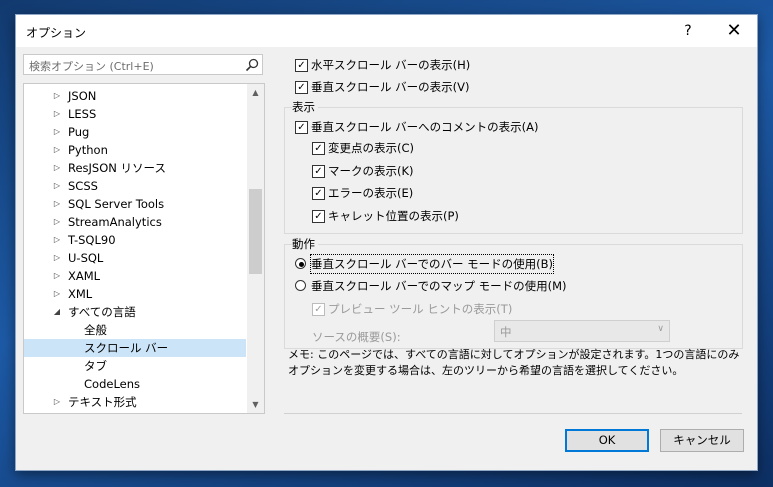  Describe the element at coordinates (356, 337) in the screenshot. I see `source-overview-label: ソースの概要(S):` at that location.